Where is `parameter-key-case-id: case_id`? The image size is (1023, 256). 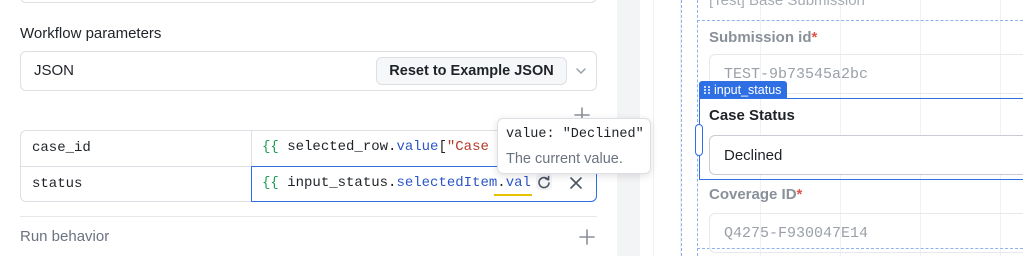 parameter-key-case-id: case_id is located at coordinates (61, 148).